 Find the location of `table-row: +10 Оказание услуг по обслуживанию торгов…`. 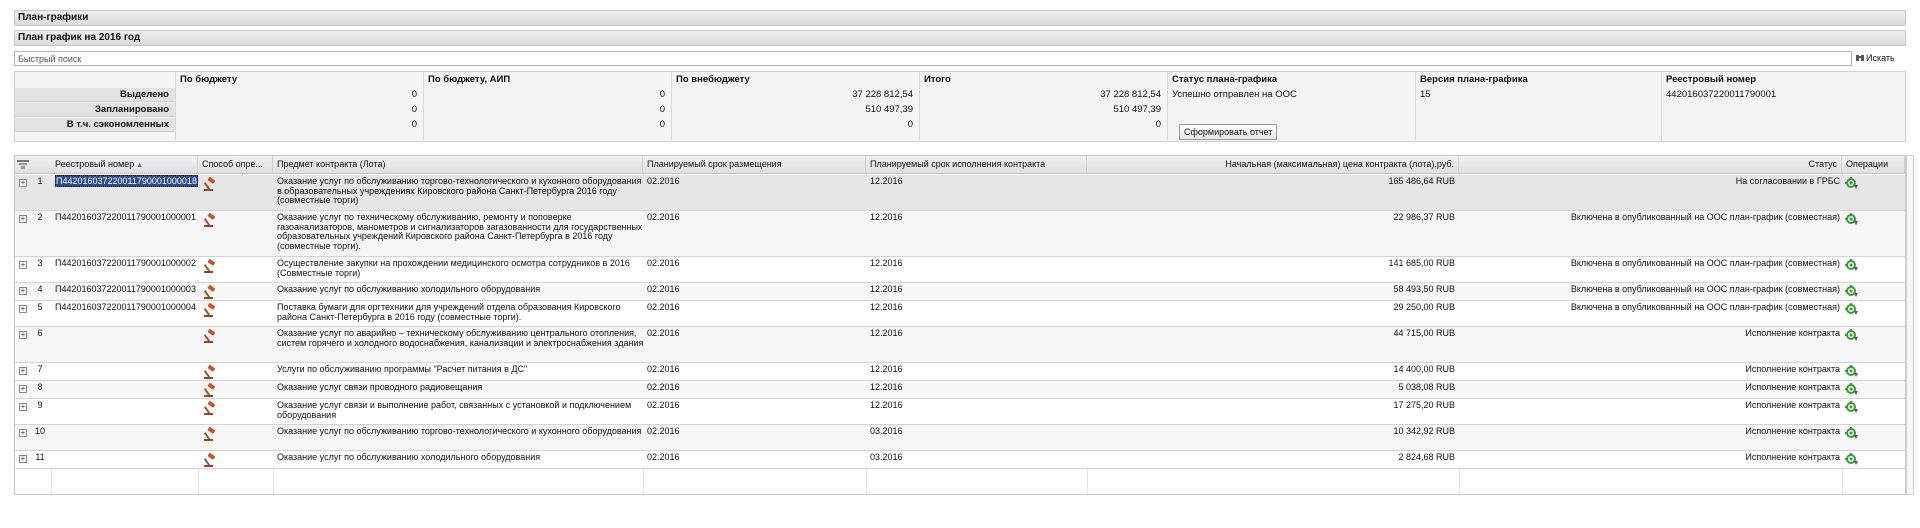

table-row: +10 Оказание услуг по обслуживанию торгов… is located at coordinates (960, 438).